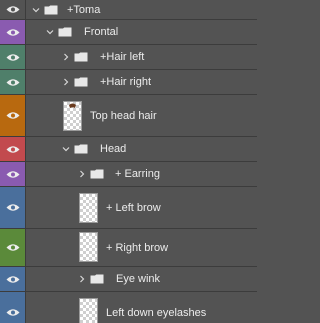 This screenshot has height=323, width=320. I want to click on layer-row-left-brow: + Left brow, so click(128, 208).